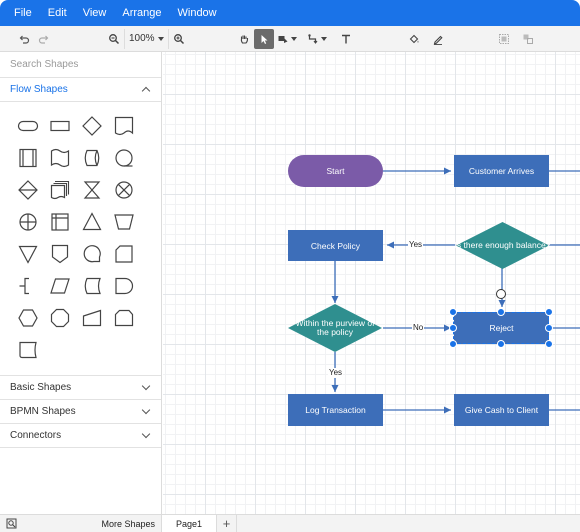  I want to click on group-tools, so click(516, 39).